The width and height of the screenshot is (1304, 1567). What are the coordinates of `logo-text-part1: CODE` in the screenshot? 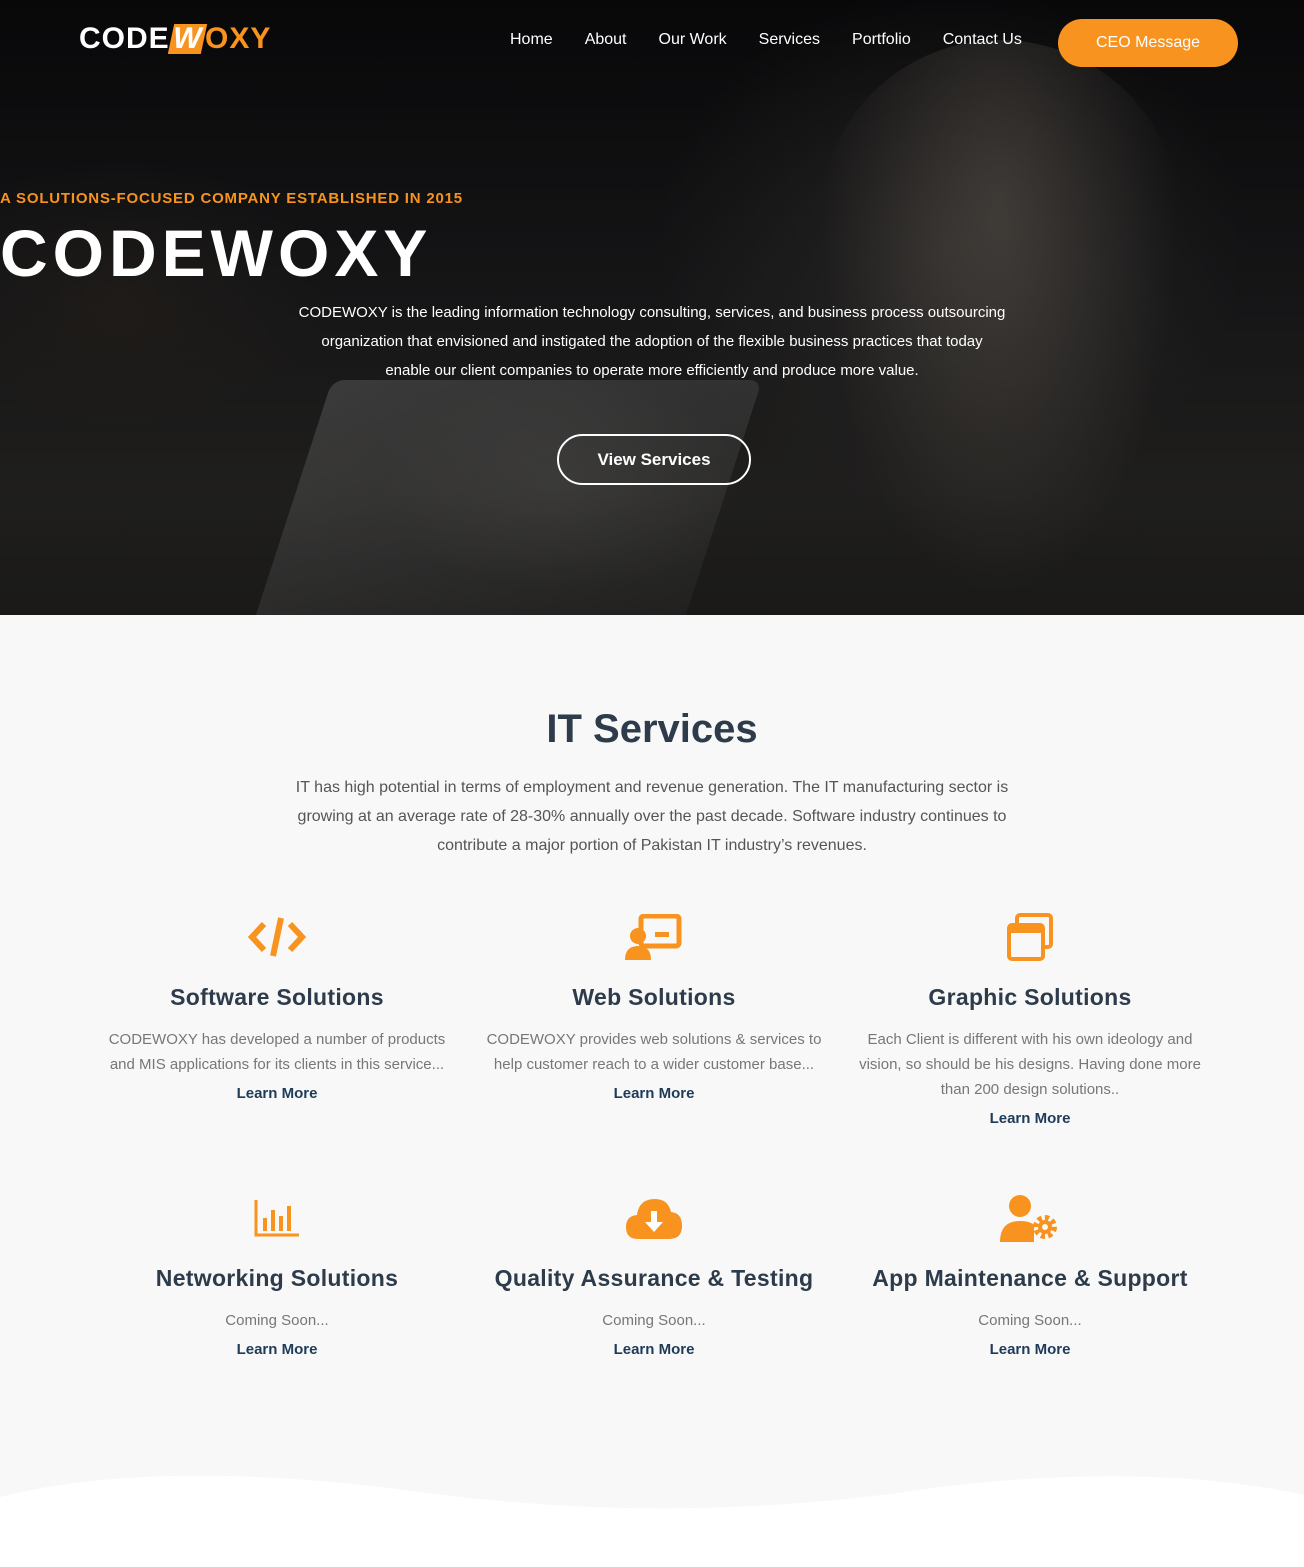 It's located at (124, 38).